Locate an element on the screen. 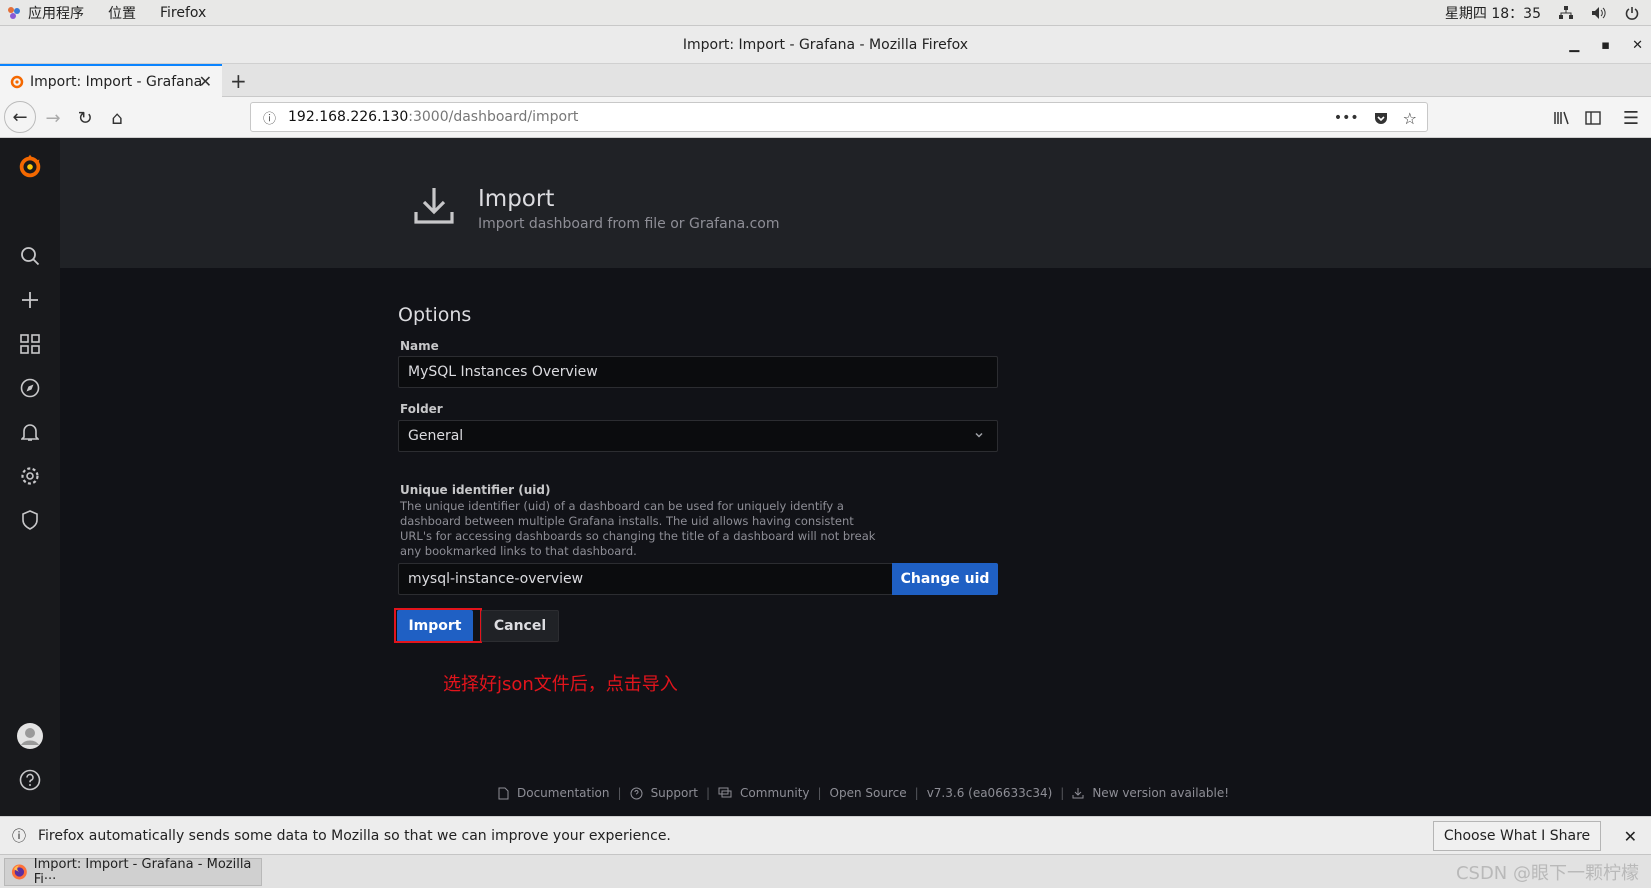 This screenshot has height=888, width=1651. grafana-logo-icon is located at coordinates (30, 166).